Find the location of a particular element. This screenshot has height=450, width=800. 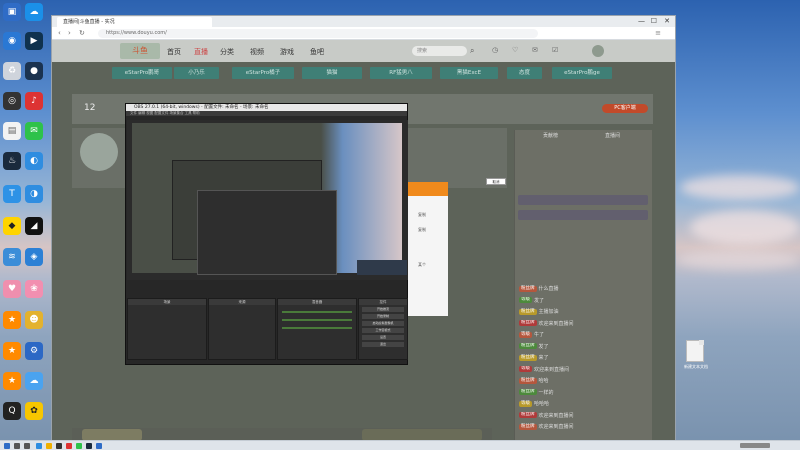

avatar is located at coordinates (598, 51).